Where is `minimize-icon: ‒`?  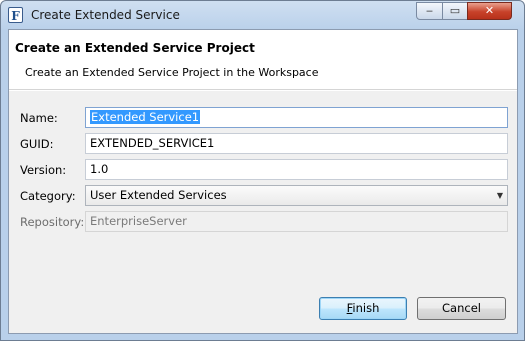 minimize-icon: ‒ is located at coordinates (429, 10).